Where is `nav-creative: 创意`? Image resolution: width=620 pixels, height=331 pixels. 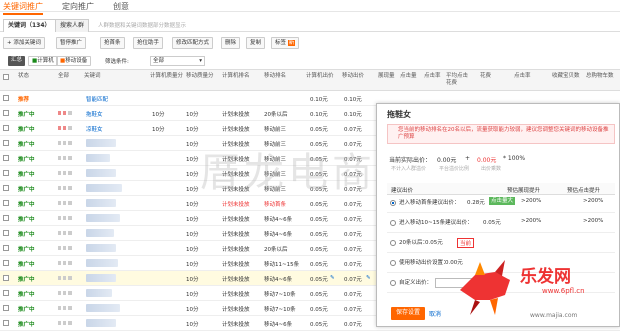 nav-creative: 创意 is located at coordinates (121, 6).